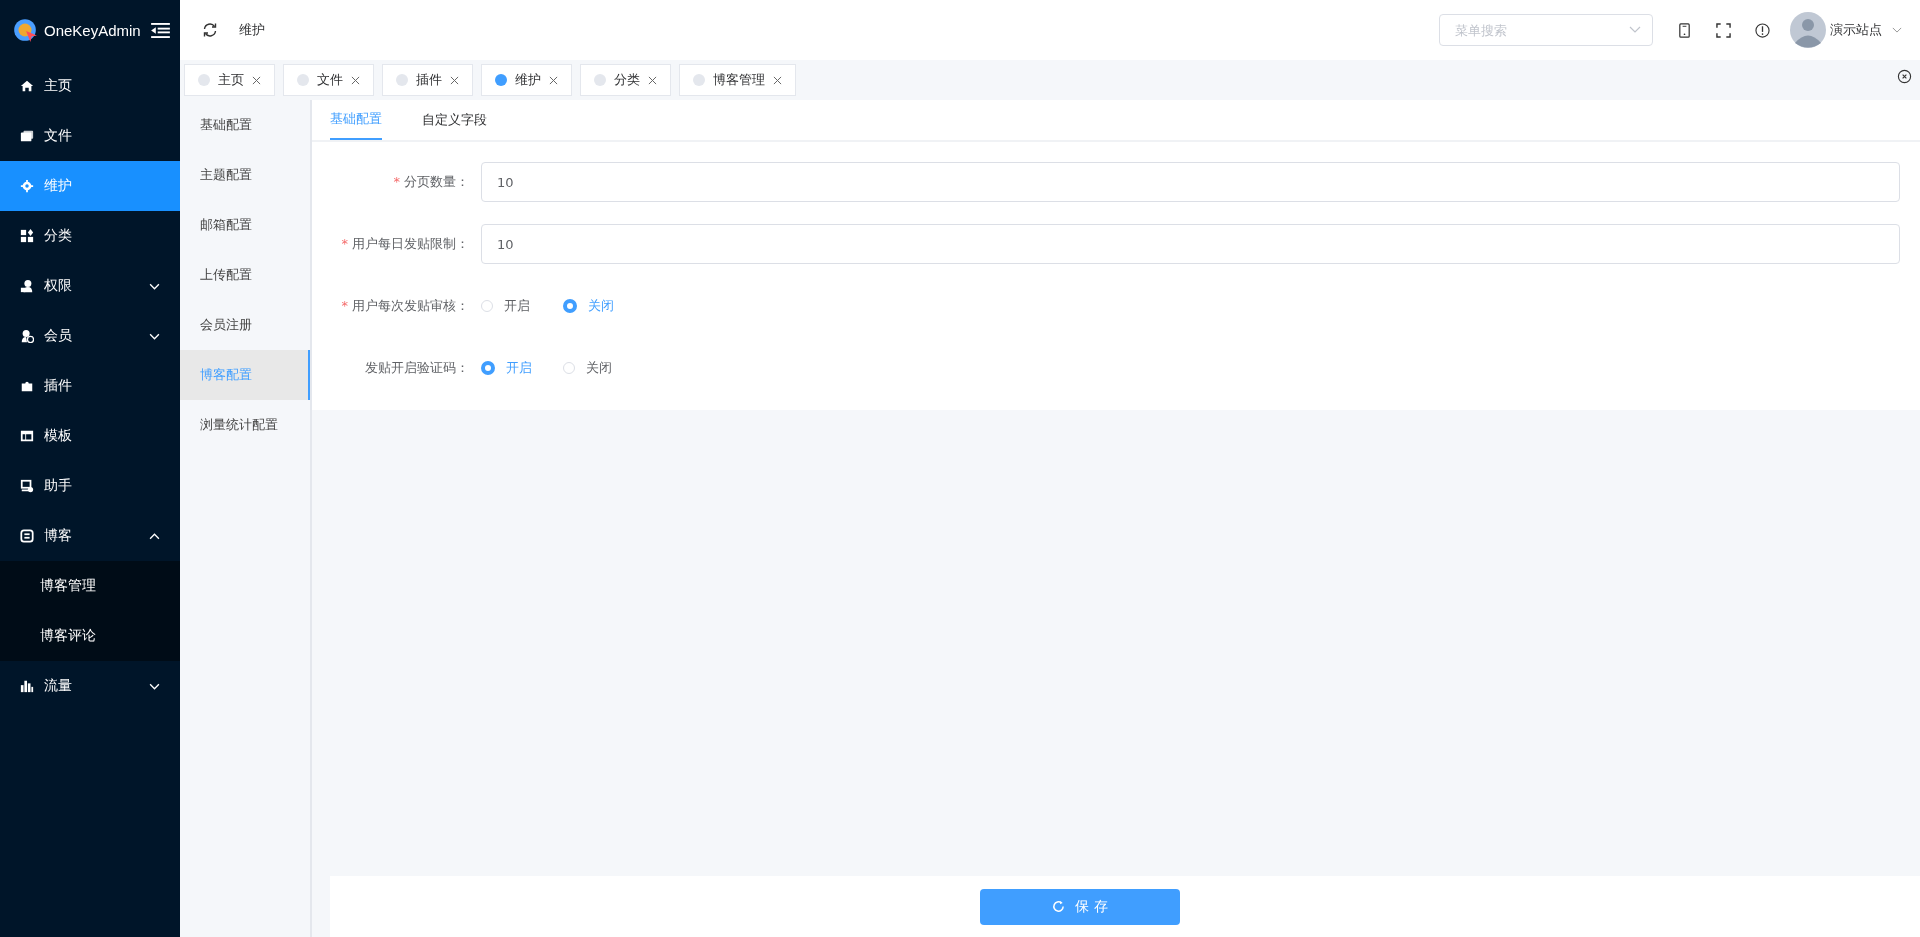  Describe the element at coordinates (27, 286) in the screenshot. I see `user-lock-icon` at that location.